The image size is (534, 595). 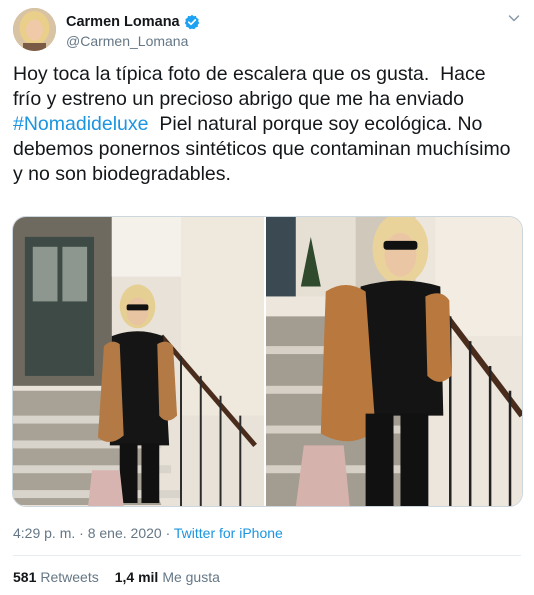 I want to click on verified-badge-icon, so click(x=192, y=22).